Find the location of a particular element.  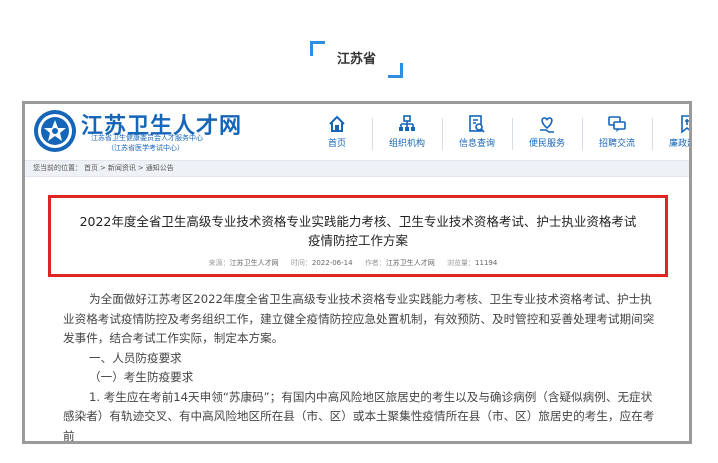

bookmark-icon is located at coordinates (685, 124).